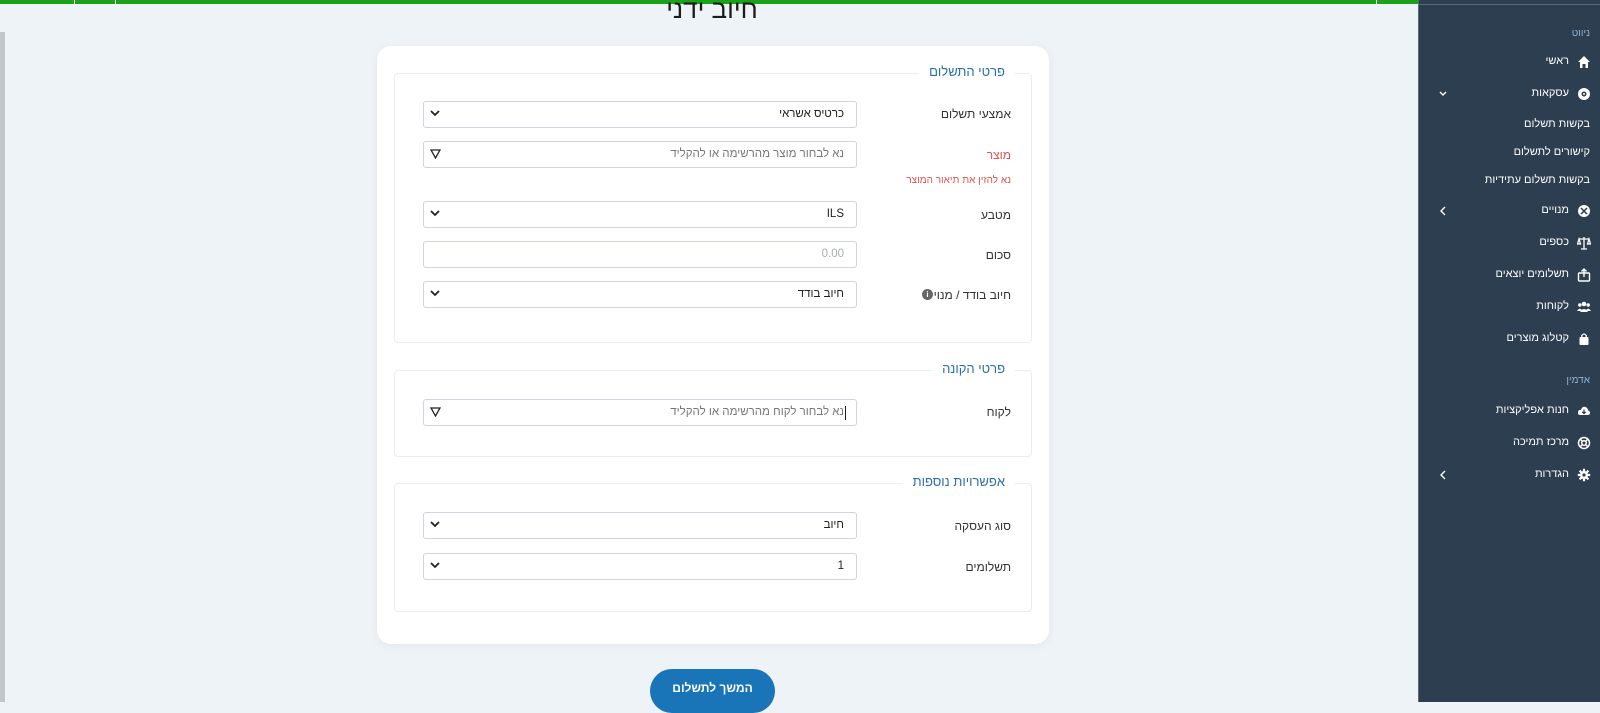 This screenshot has height=713, width=1600. I want to click on product-combobox: נא לבחור מוצר מהרשימה או להקליד, so click(640, 154).